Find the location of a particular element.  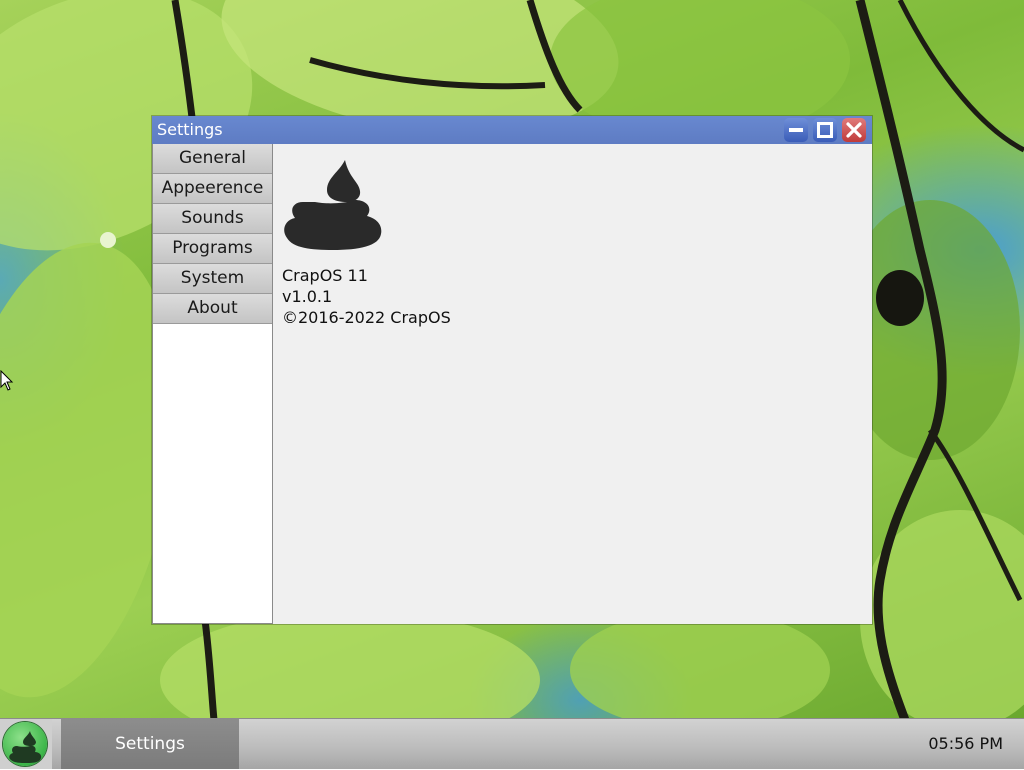

taskbar-item-settings: Settings is located at coordinates (150, 744).